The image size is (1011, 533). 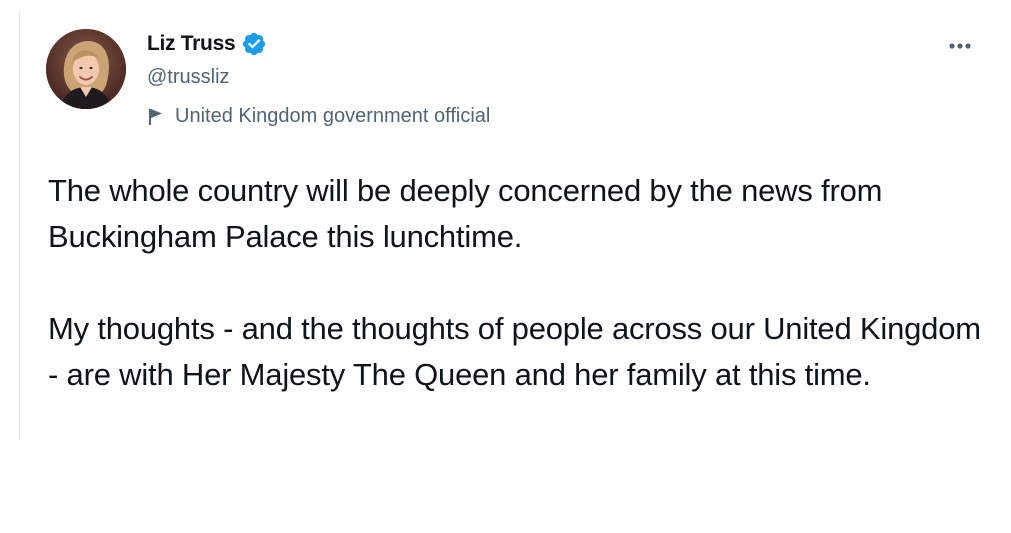 I want to click on government-label-text: United Kingdom government official, so click(x=333, y=116).